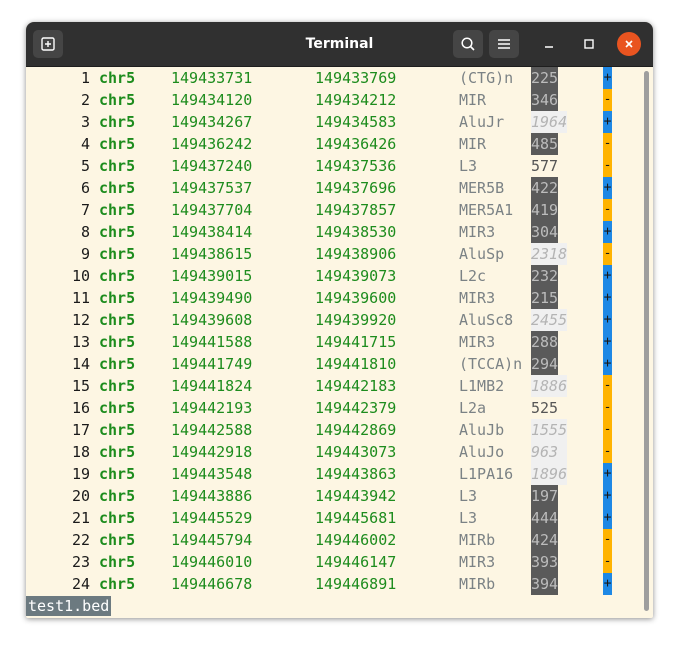 This screenshot has height=647, width=678. I want to click on score-cell: 424, so click(545, 540).